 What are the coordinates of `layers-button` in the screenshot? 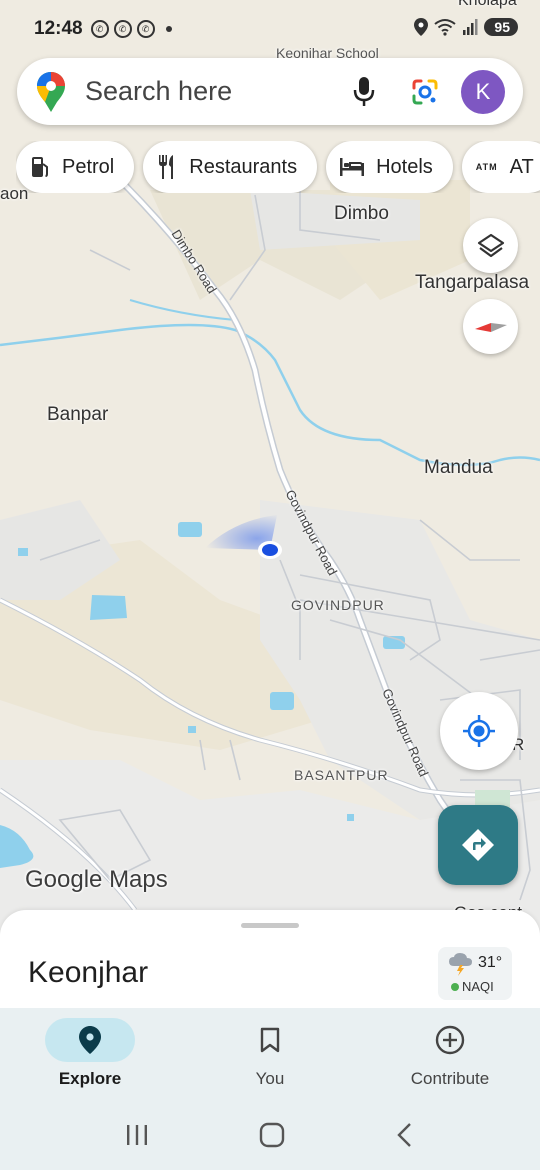 It's located at (490, 245).